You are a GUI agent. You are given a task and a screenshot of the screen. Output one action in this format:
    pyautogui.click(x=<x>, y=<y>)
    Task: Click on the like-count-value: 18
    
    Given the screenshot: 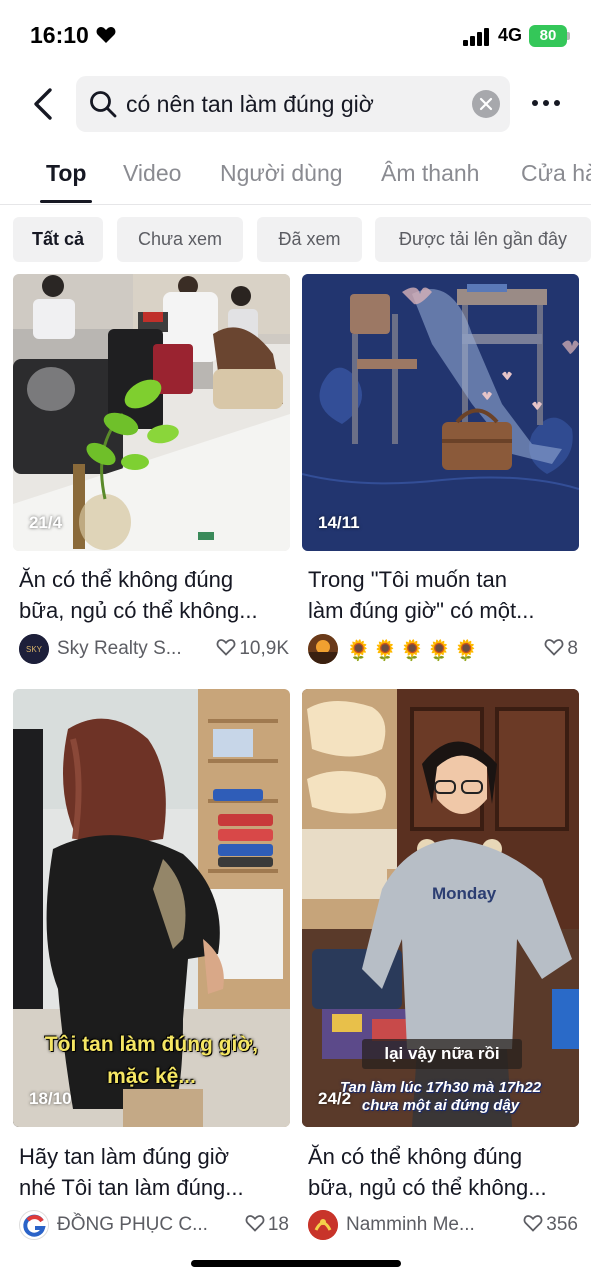 What is the action you would take?
    pyautogui.click(x=278, y=1224)
    